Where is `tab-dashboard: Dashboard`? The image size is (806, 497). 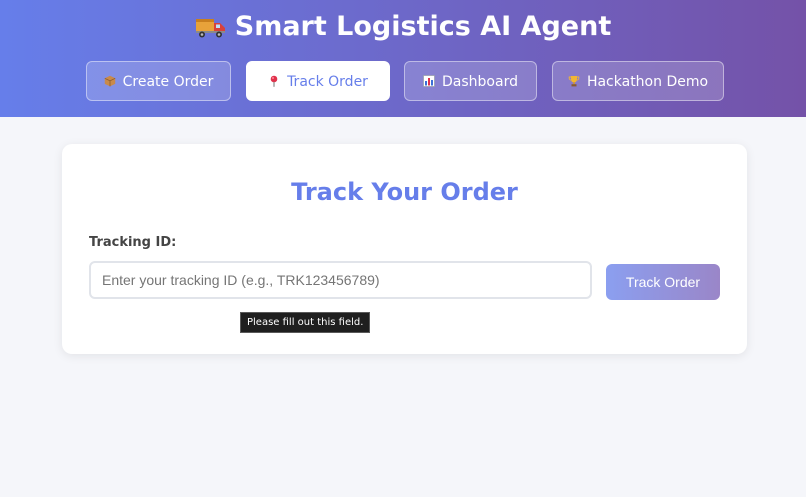 tab-dashboard: Dashboard is located at coordinates (470, 81).